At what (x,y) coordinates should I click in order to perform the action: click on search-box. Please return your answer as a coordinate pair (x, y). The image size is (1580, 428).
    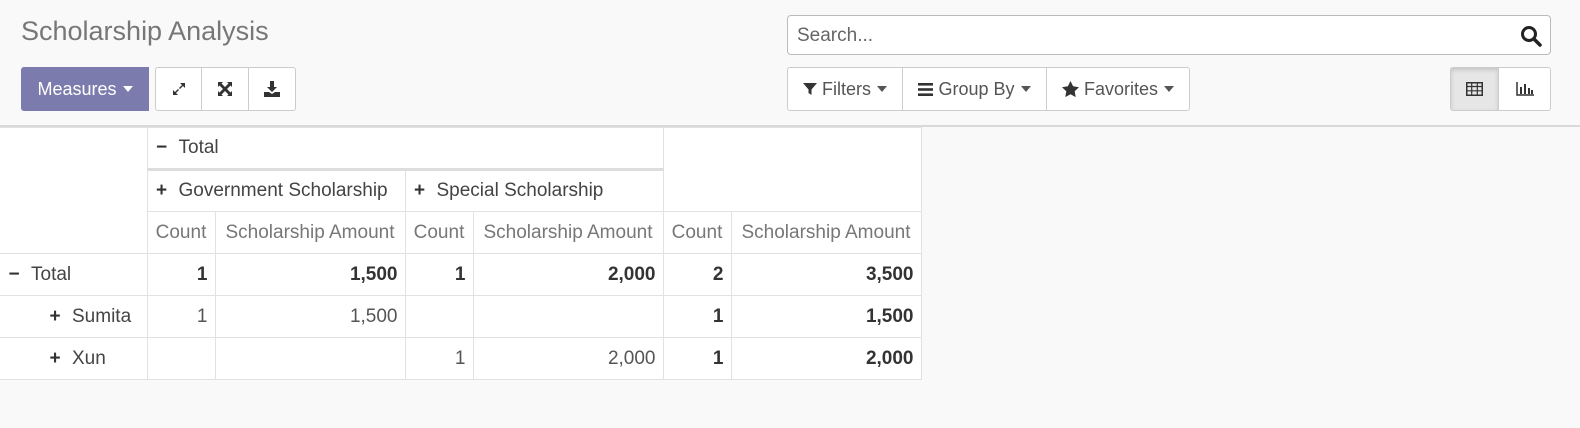
    Looking at the image, I should click on (1169, 35).